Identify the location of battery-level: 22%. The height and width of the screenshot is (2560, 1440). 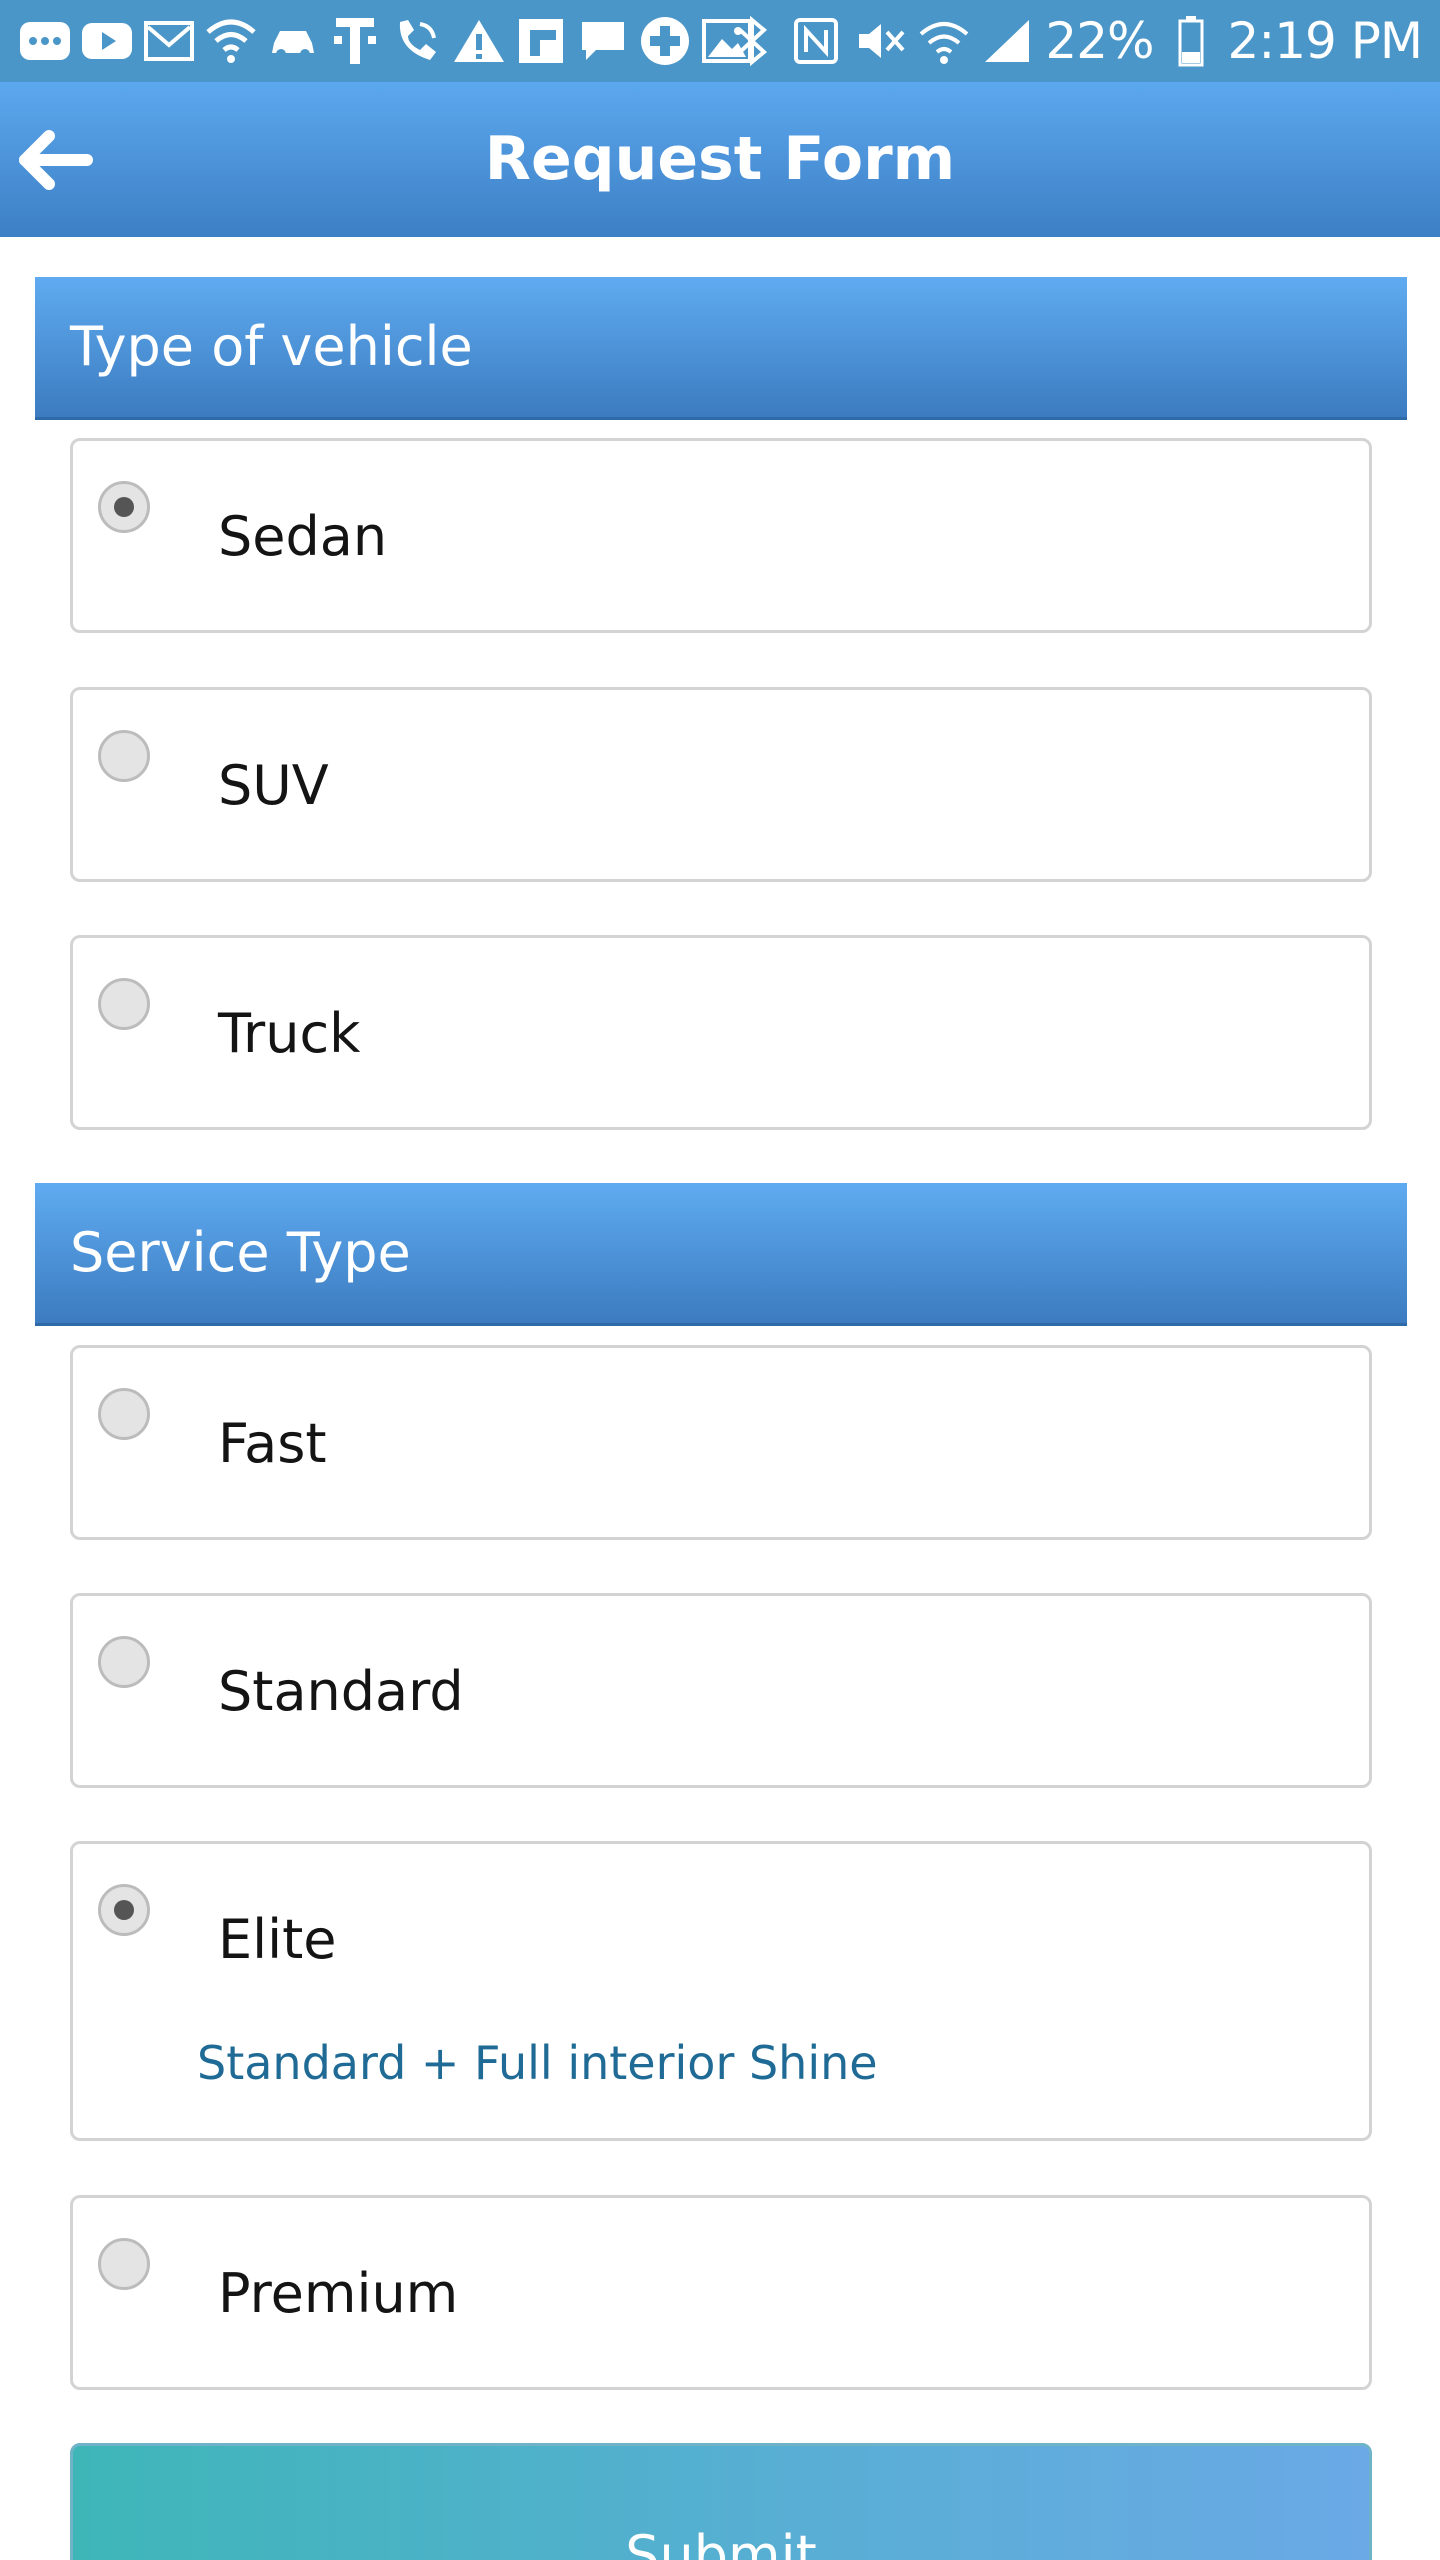
(1099, 41).